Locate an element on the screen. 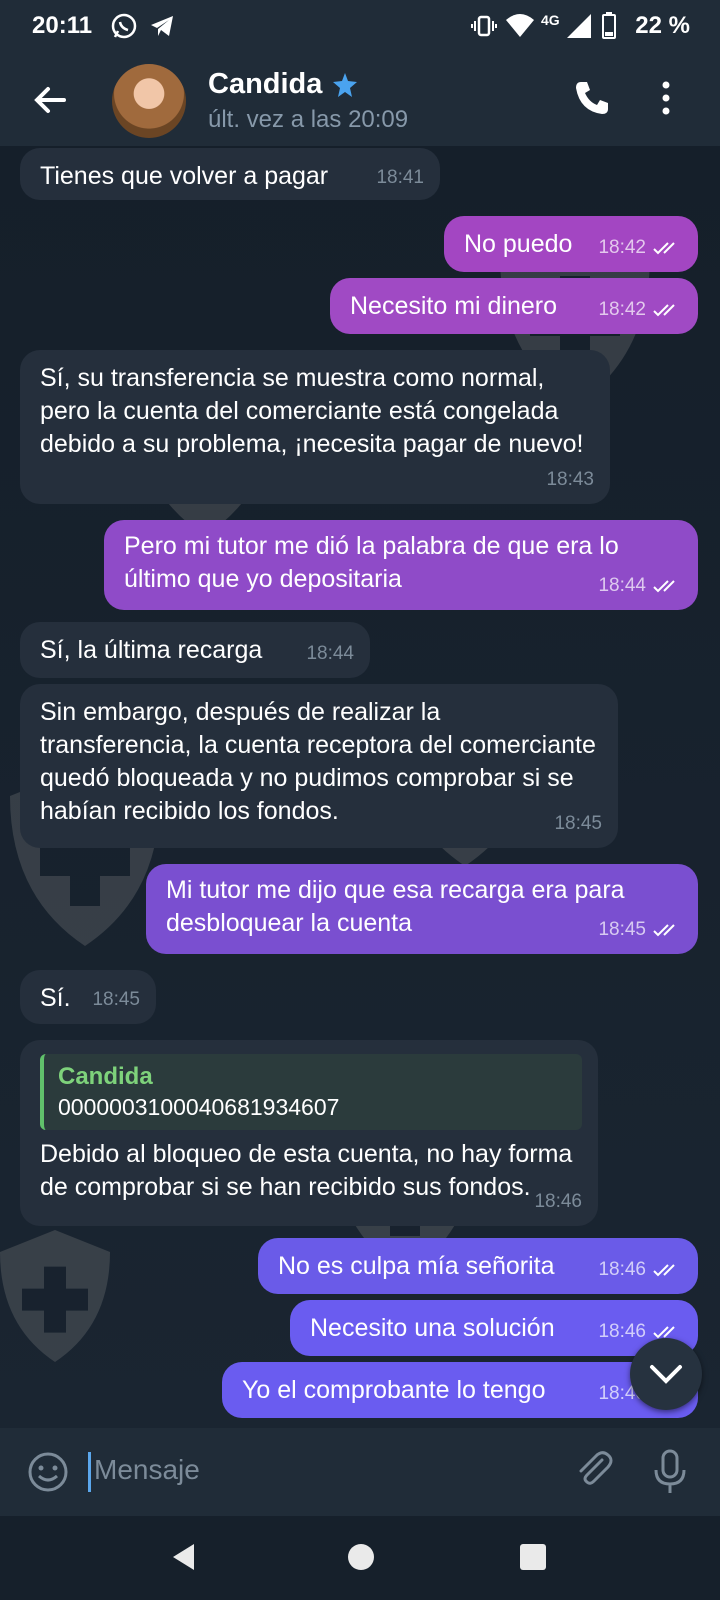 This screenshot has height=1600, width=720. chevron-down-icon is located at coordinates (666, 1374).